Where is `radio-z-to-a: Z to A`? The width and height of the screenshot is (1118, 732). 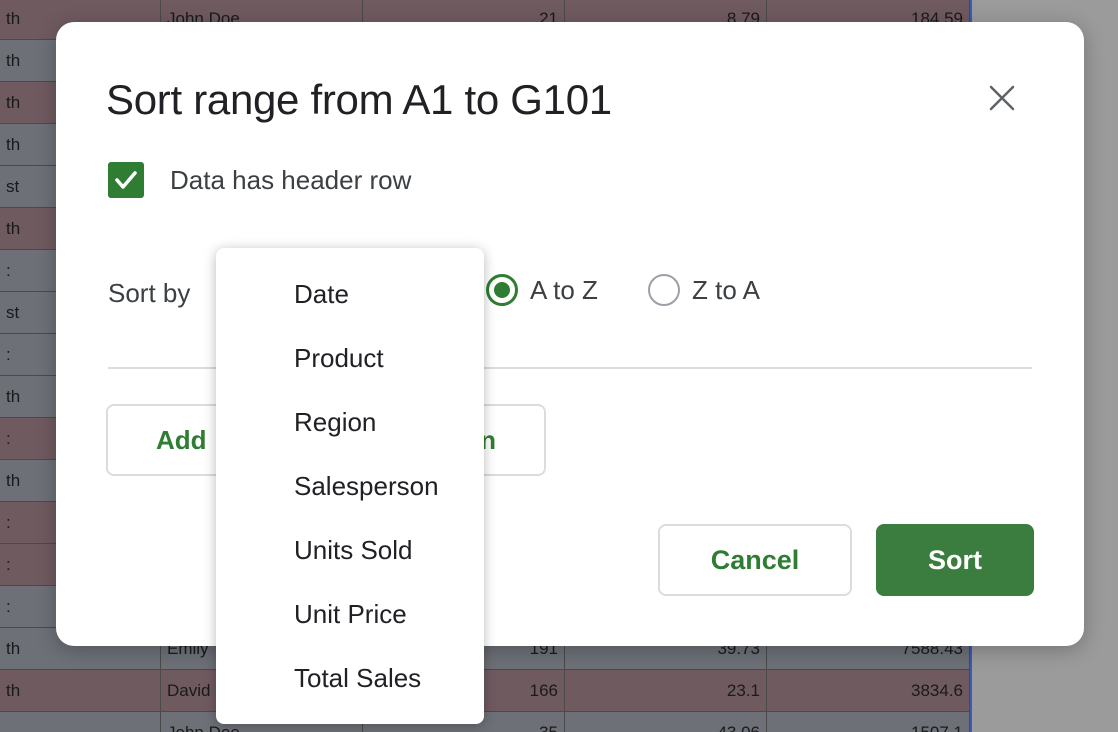 radio-z-to-a: Z to A is located at coordinates (704, 290).